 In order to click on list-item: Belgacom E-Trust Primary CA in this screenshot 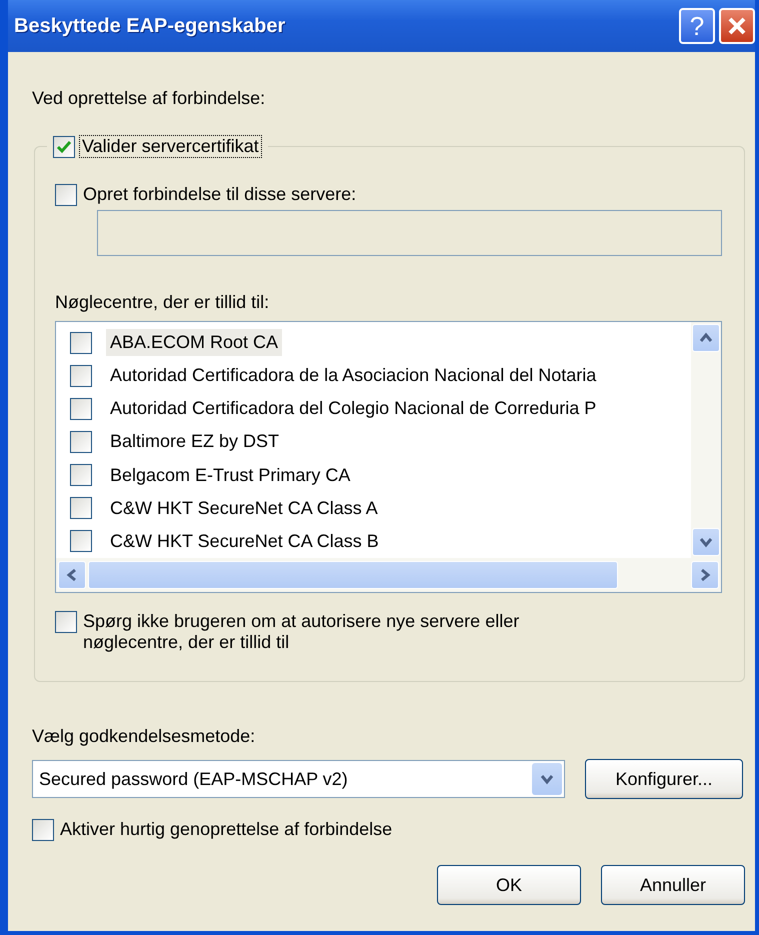, I will do `click(230, 475)`.